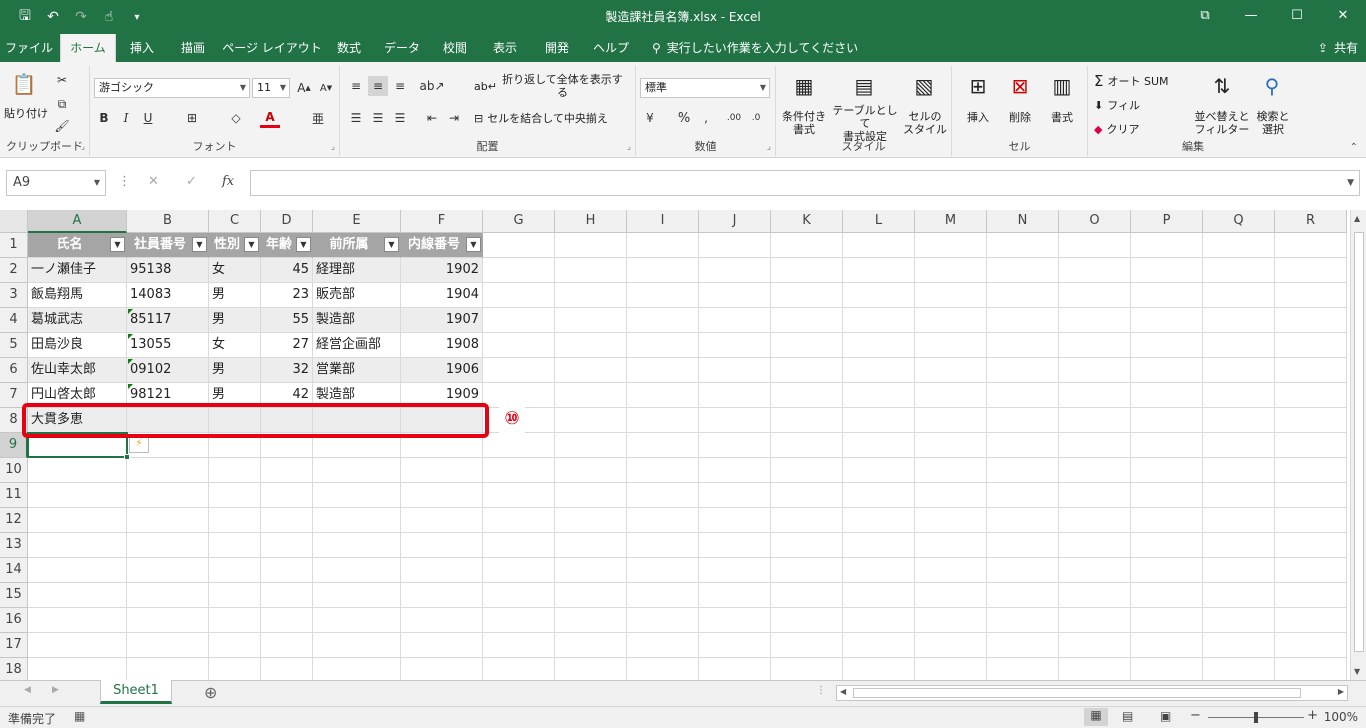 This screenshot has height=728, width=1366. I want to click on fill-button: ⬇ フィル, so click(1134, 105).